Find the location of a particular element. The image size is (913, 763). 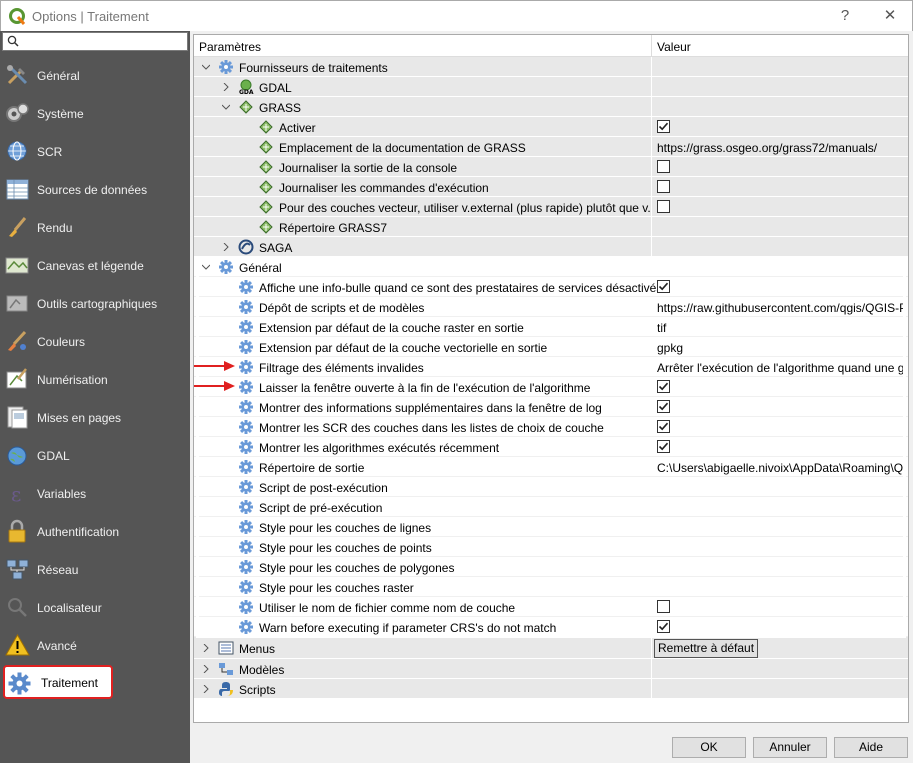

map-icon is located at coordinates (17, 265).